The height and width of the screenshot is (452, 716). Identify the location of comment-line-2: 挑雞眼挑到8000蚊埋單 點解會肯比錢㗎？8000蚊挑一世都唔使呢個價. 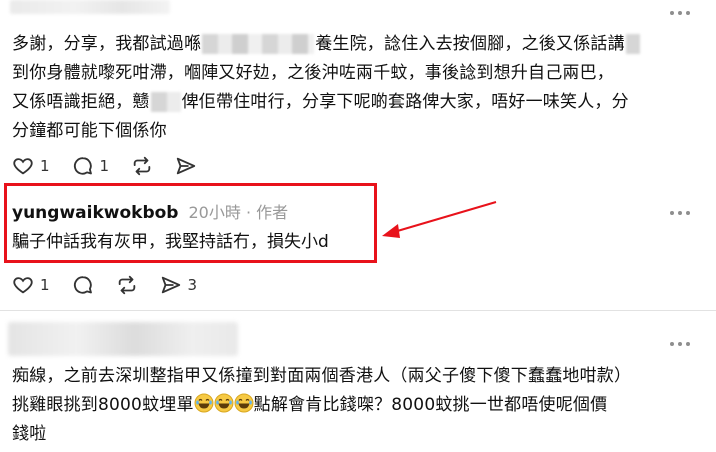
(310, 404).